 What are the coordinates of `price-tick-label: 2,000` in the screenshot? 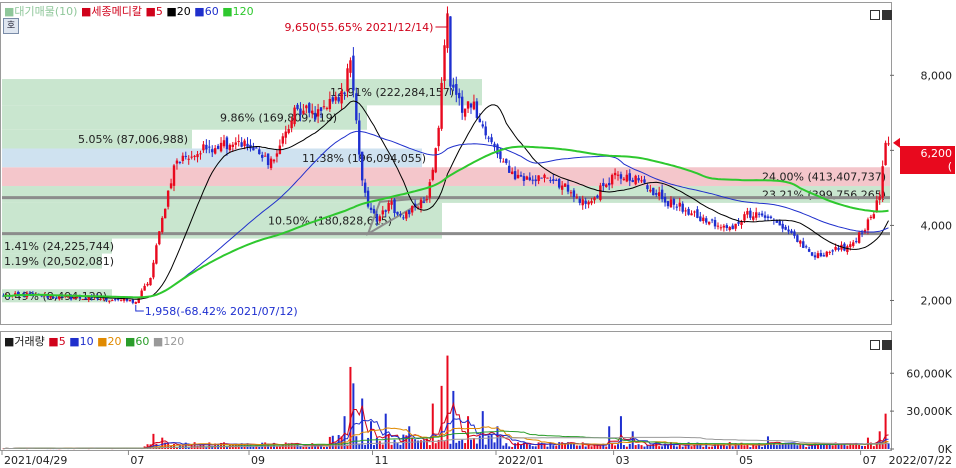 It's located at (937, 300).